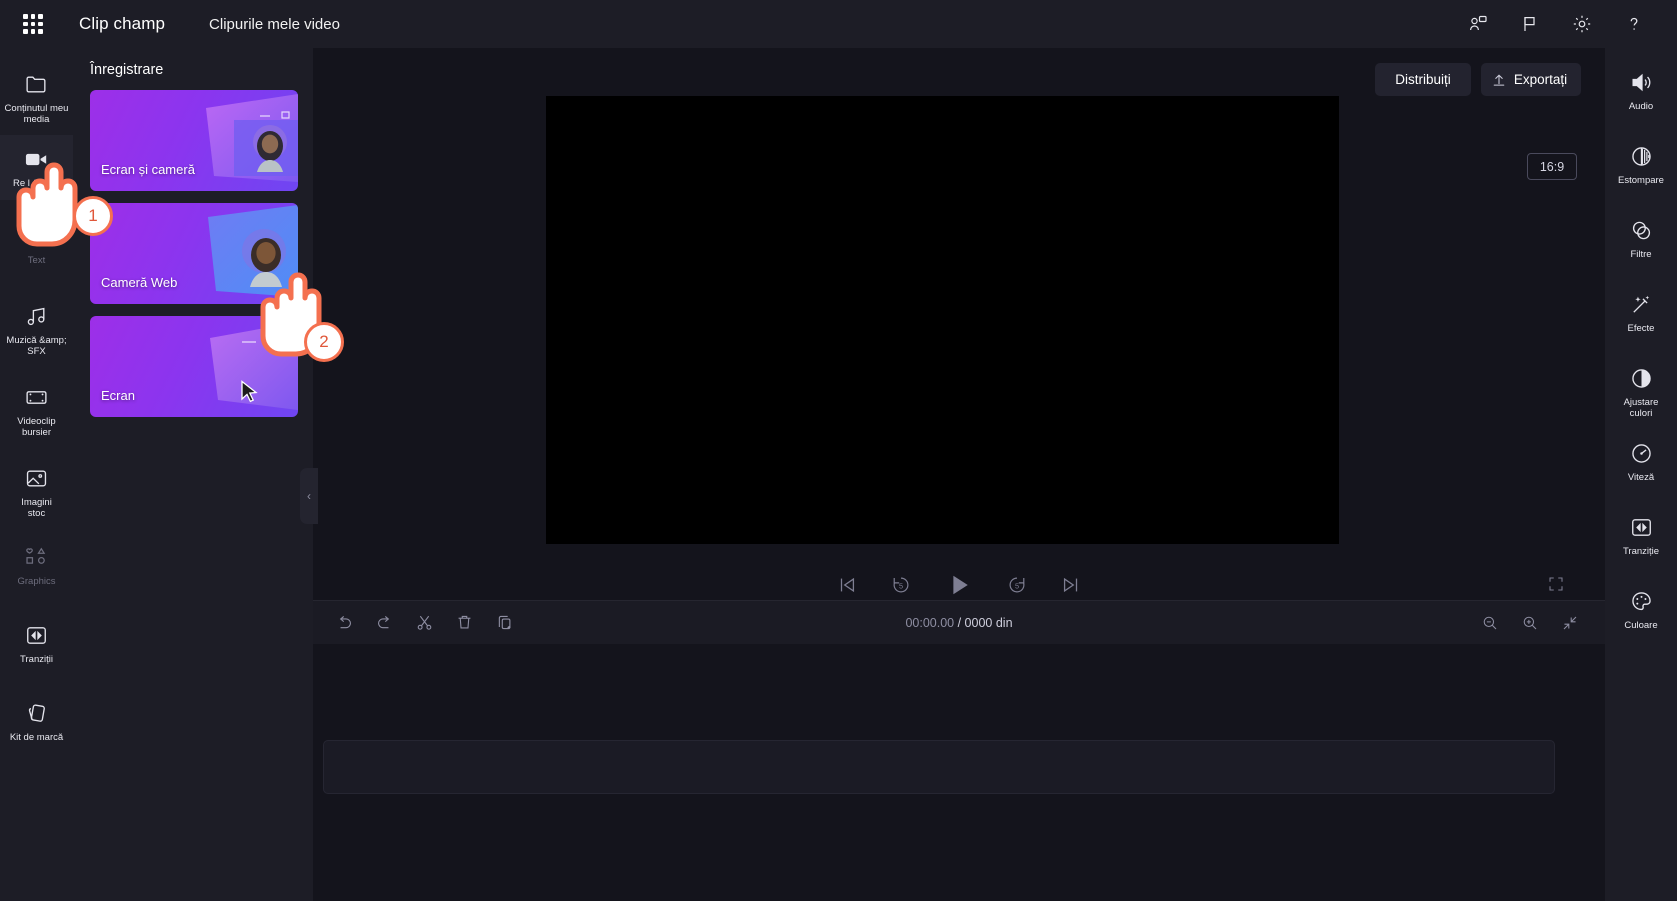  Describe the element at coordinates (1641, 601) in the screenshot. I see `color-palette-icon` at that location.